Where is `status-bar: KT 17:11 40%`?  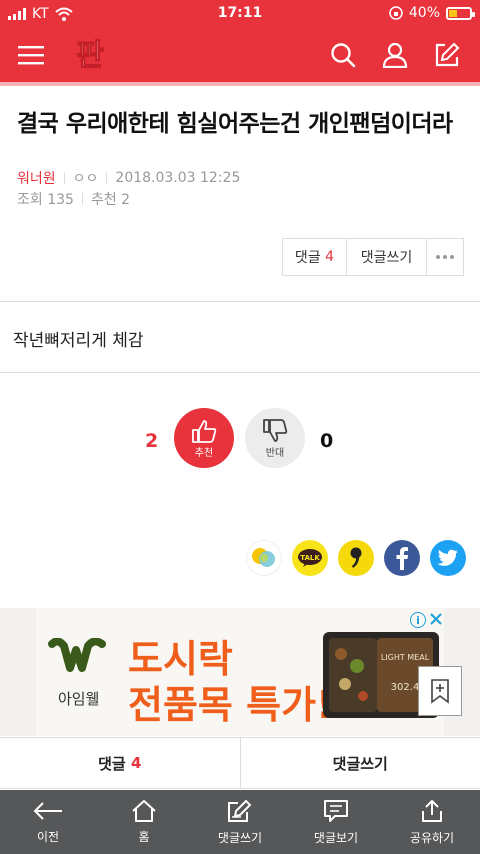 status-bar: KT 17:11 40% is located at coordinates (240, 14).